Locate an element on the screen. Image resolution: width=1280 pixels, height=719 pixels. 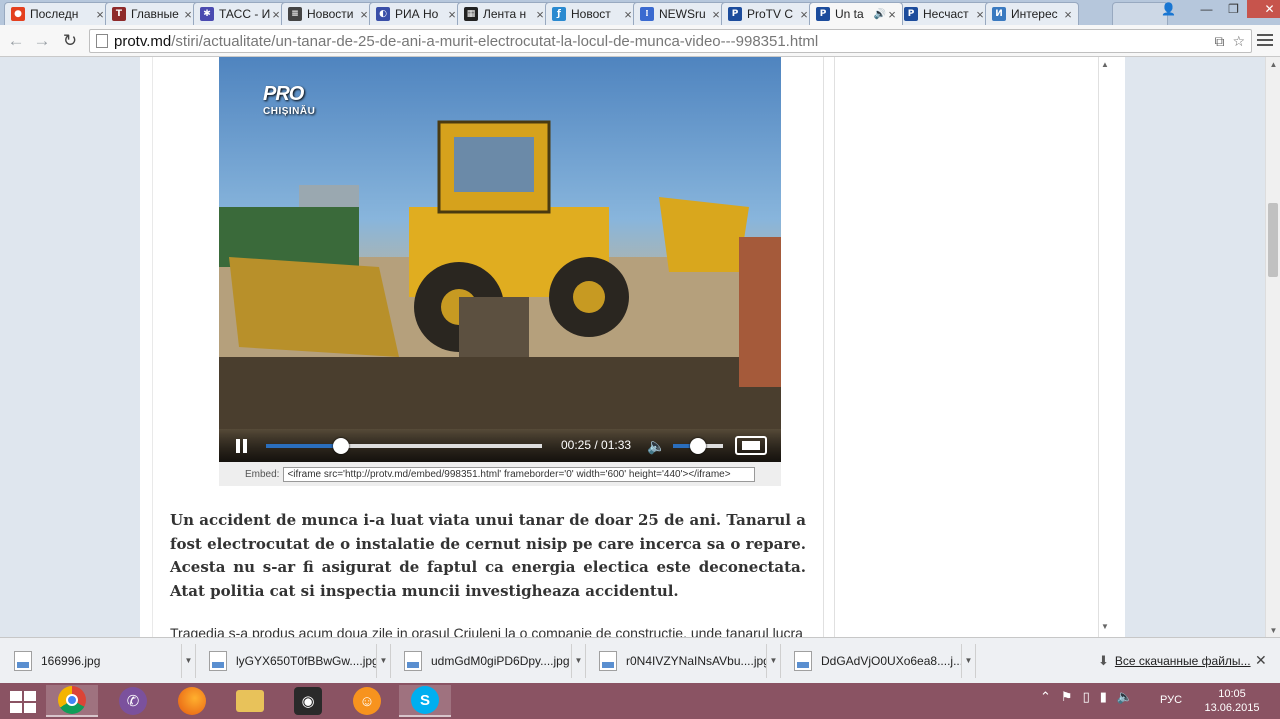
download-filename: r0N4IVZYNaINsAVbu....jpg is located at coordinates (696, 661).